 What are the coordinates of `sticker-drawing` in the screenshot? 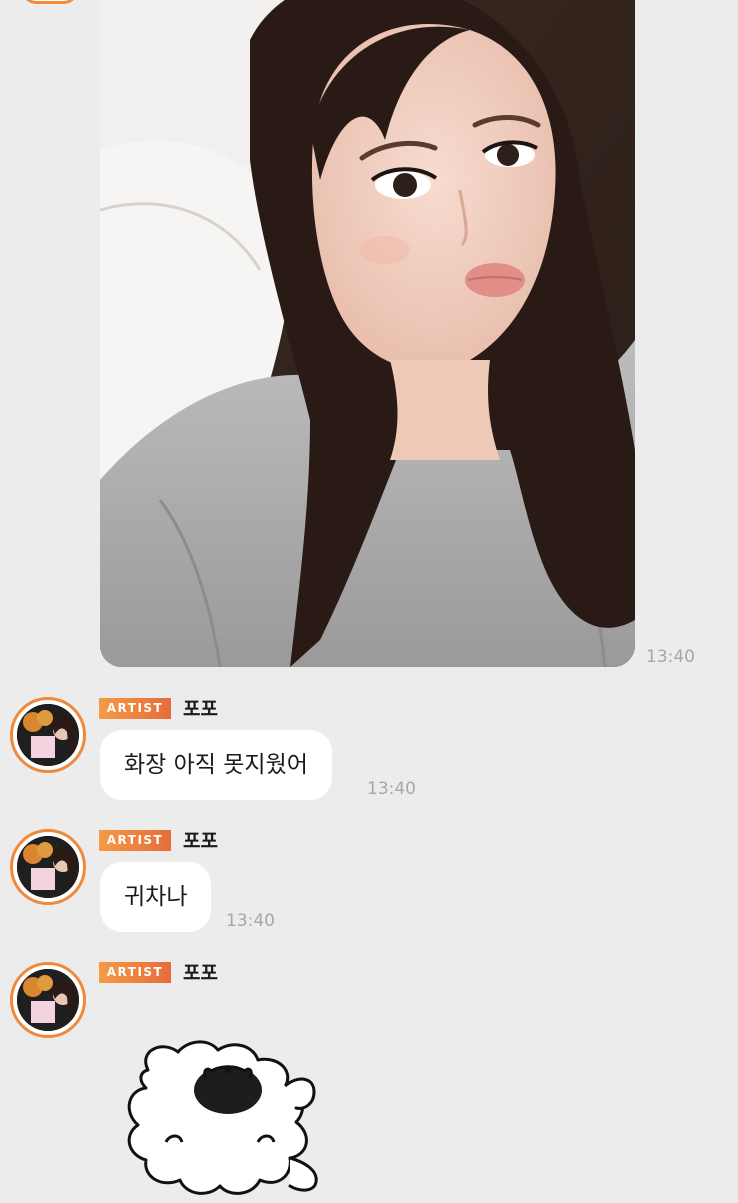 It's located at (222, 1117).